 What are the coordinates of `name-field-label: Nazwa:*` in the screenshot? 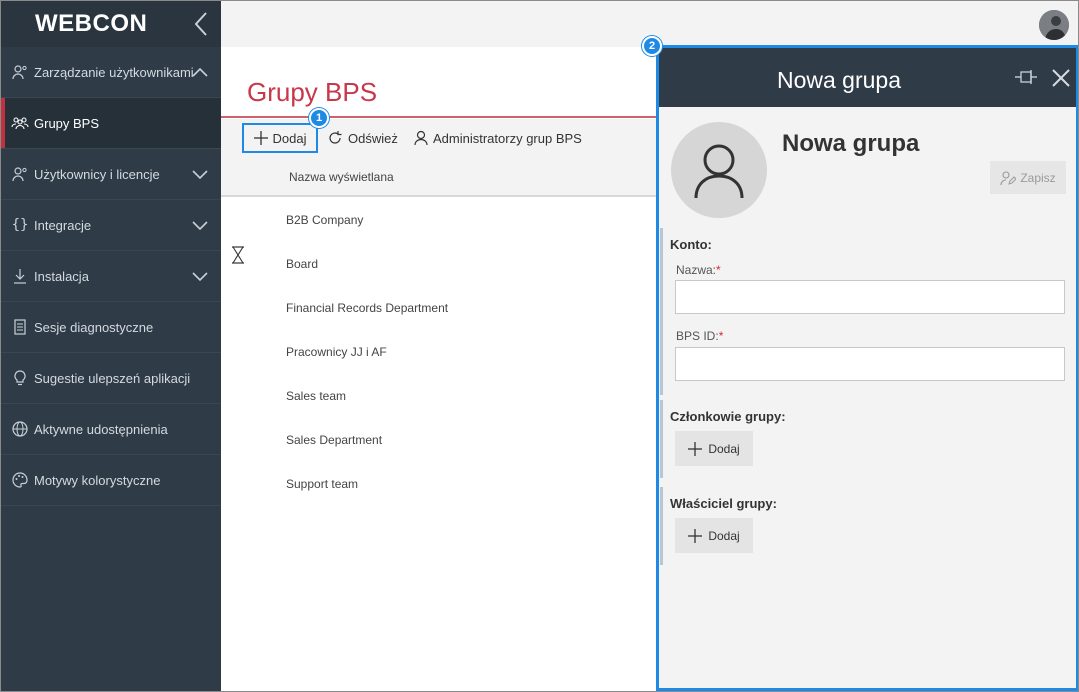 It's located at (698, 270).